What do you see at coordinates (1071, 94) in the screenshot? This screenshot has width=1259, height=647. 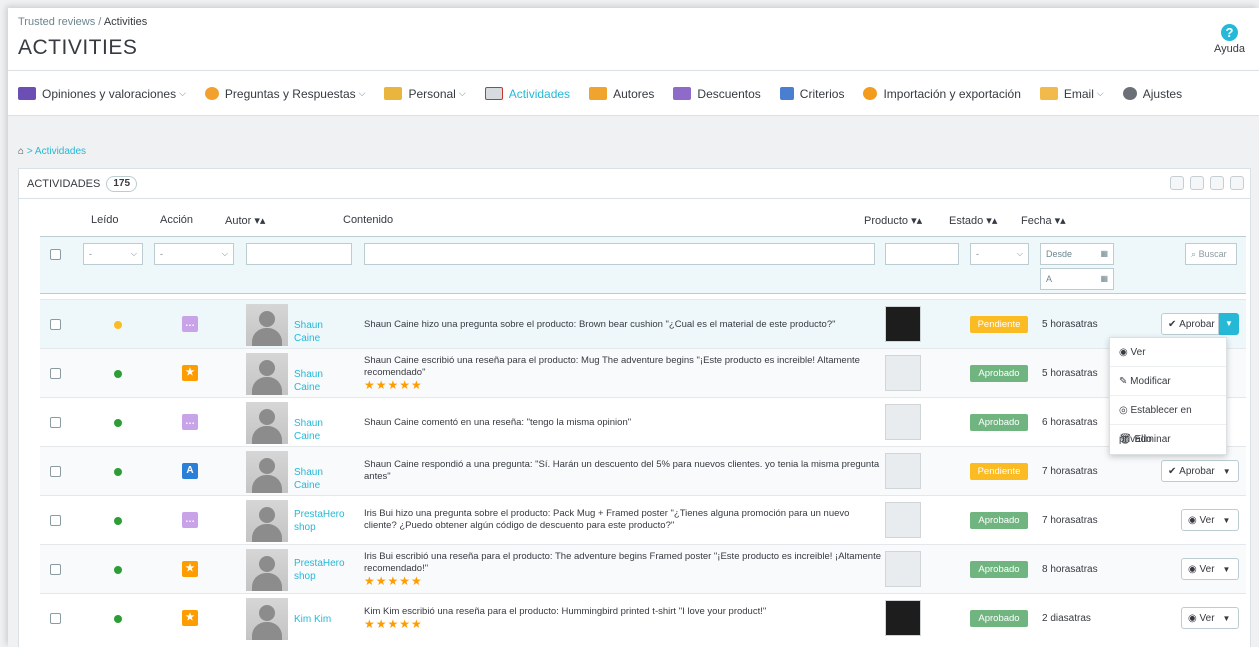 I see `tab-email: Email ⌵` at bounding box center [1071, 94].